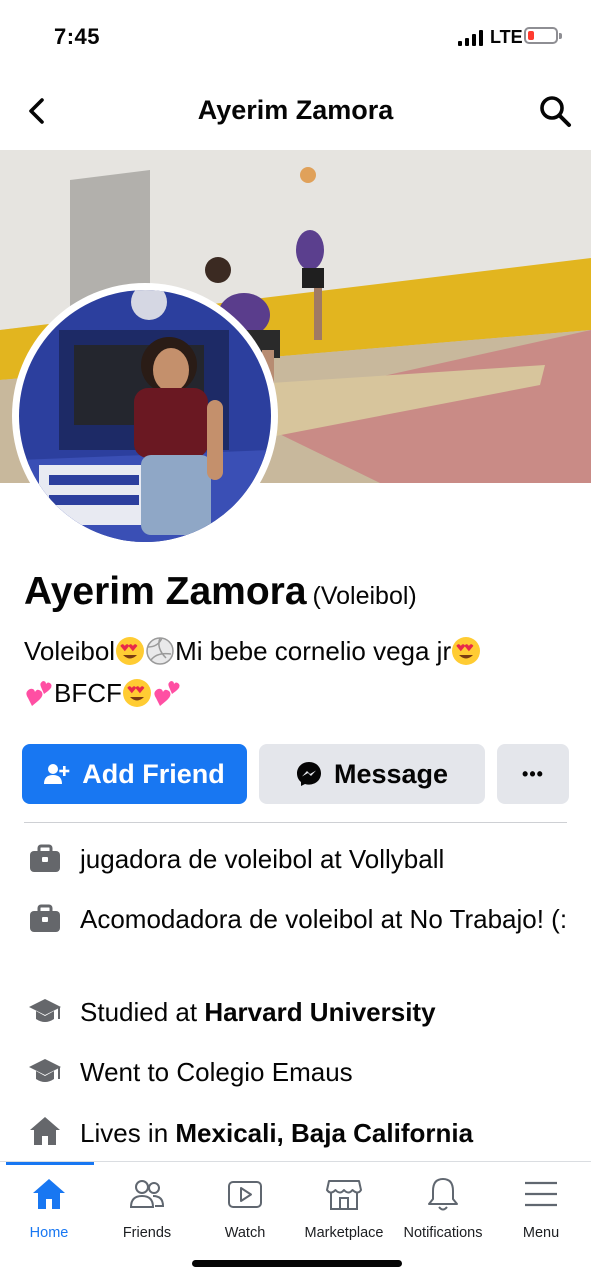  Describe the element at coordinates (295, 822) in the screenshot. I see `divider` at that location.